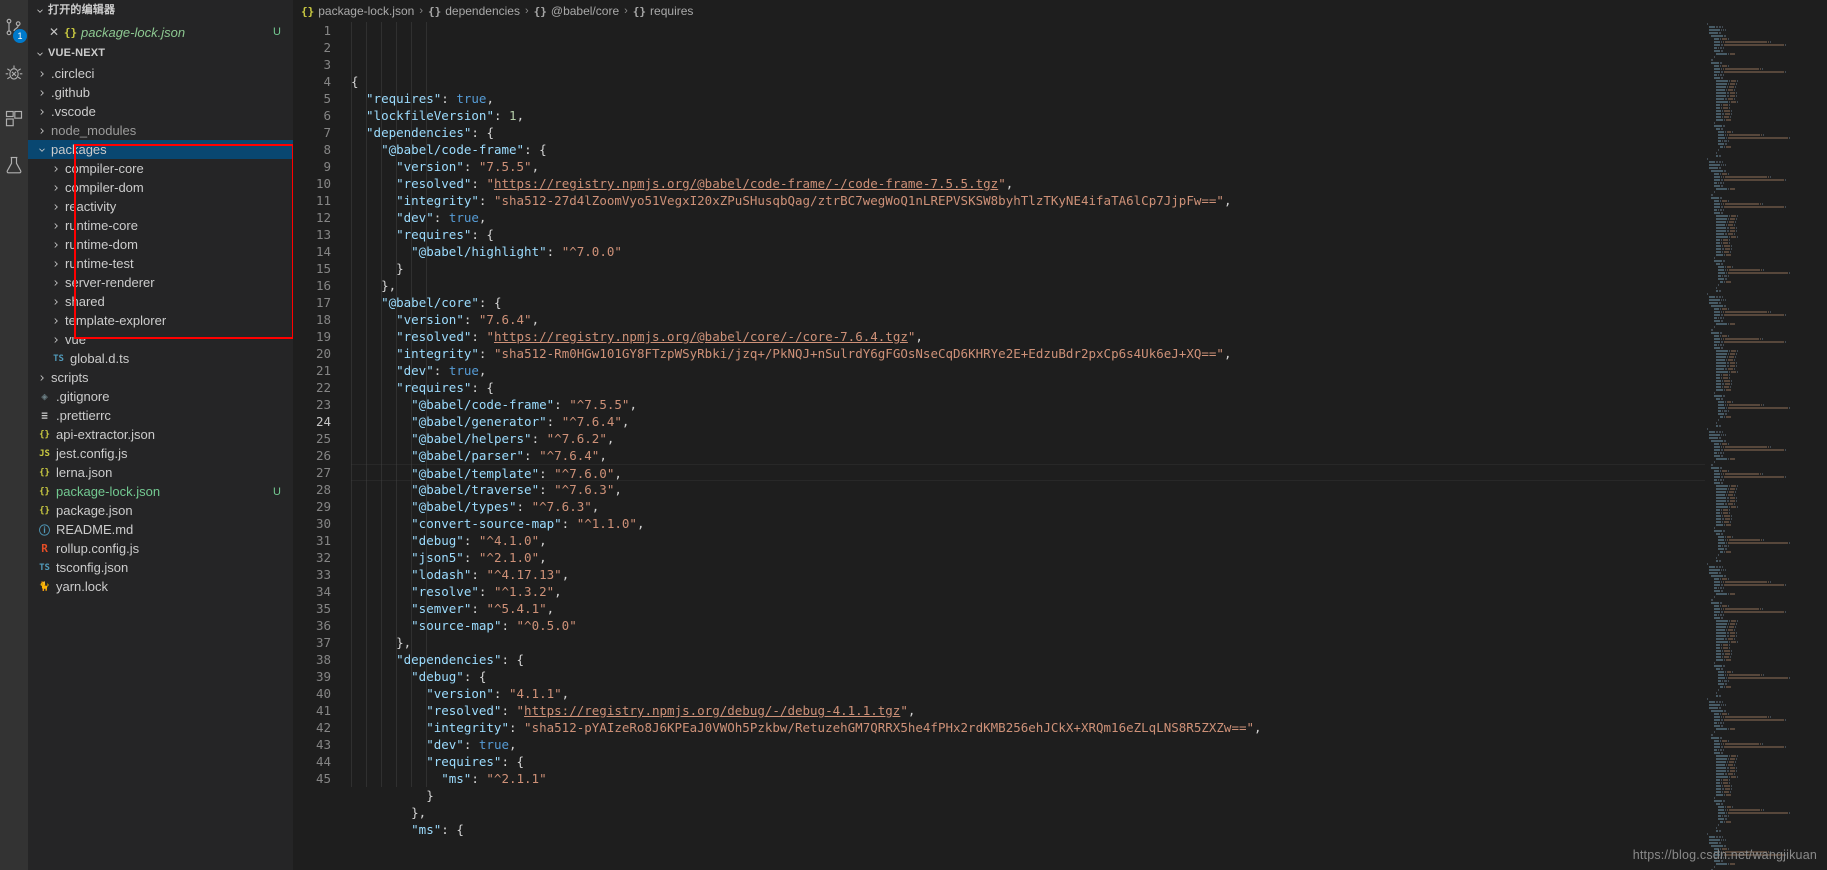 This screenshot has height=870, width=1827. What do you see at coordinates (160, 320) in the screenshot?
I see `tree-folder-item: template-explorer` at bounding box center [160, 320].